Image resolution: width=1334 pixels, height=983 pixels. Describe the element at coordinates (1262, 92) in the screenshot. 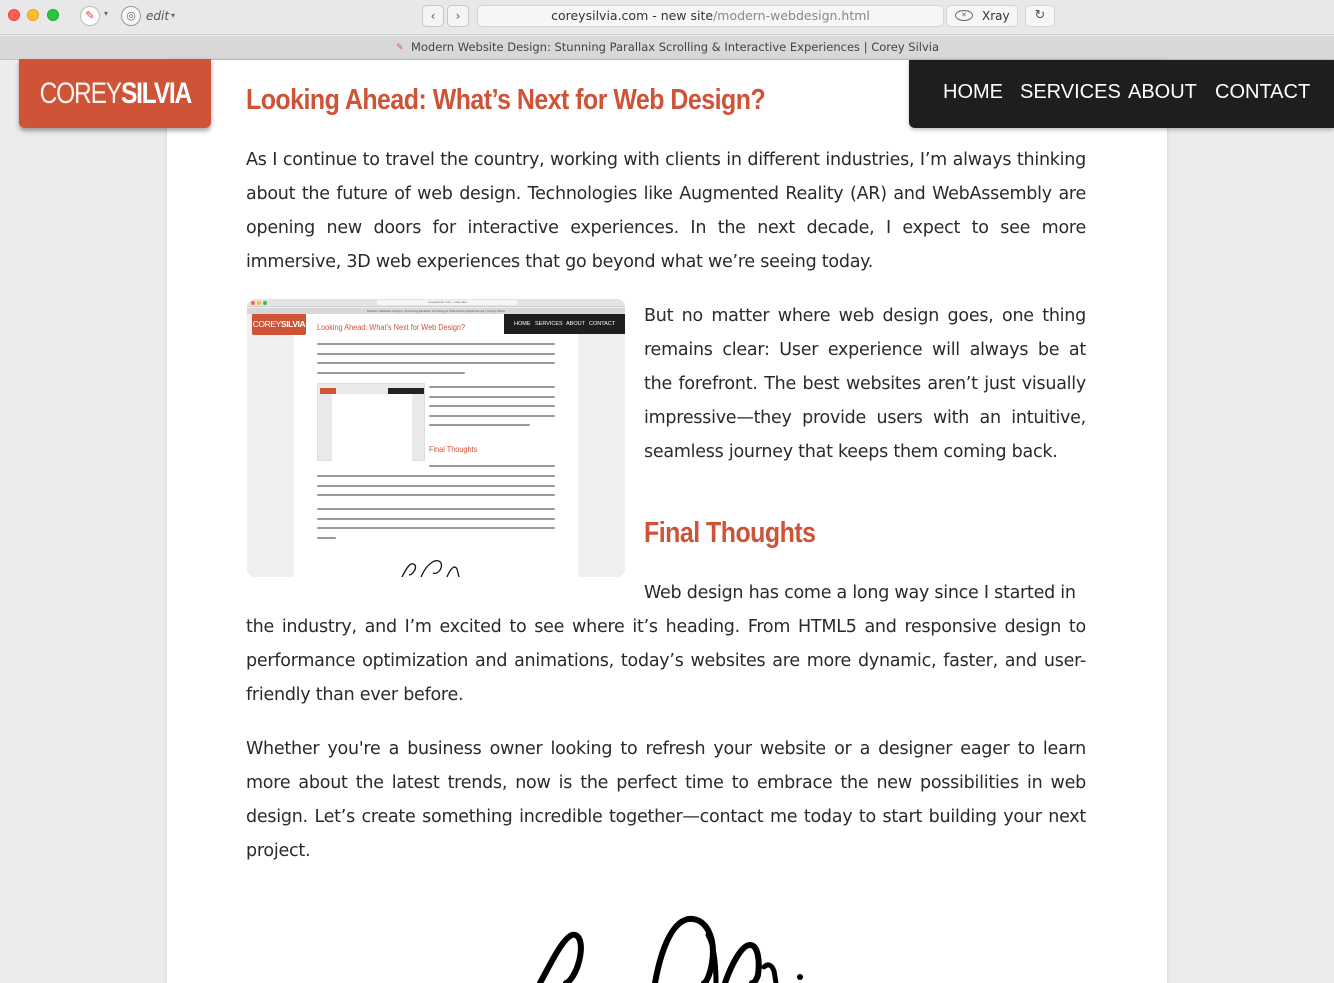

I see `nav-contact: CONTACT` at that location.